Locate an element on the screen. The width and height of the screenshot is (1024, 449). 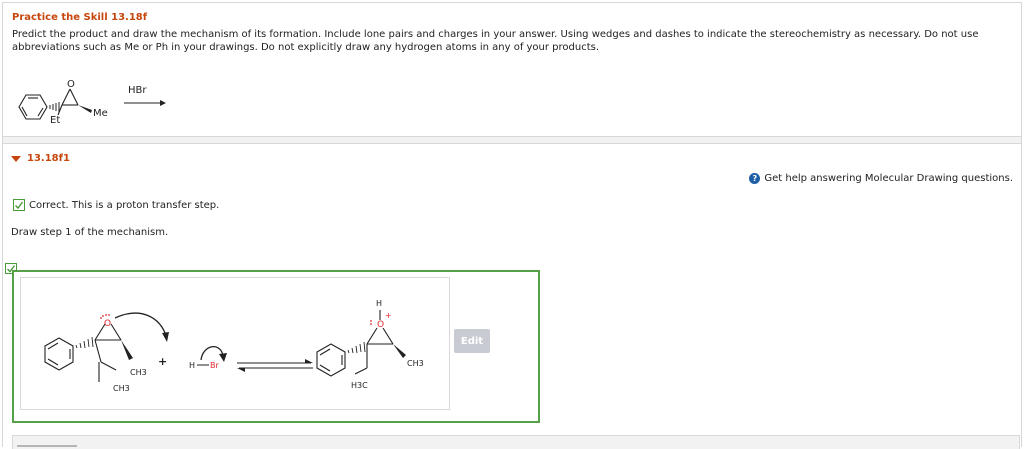
methyl-label: Me is located at coordinates (100, 113).